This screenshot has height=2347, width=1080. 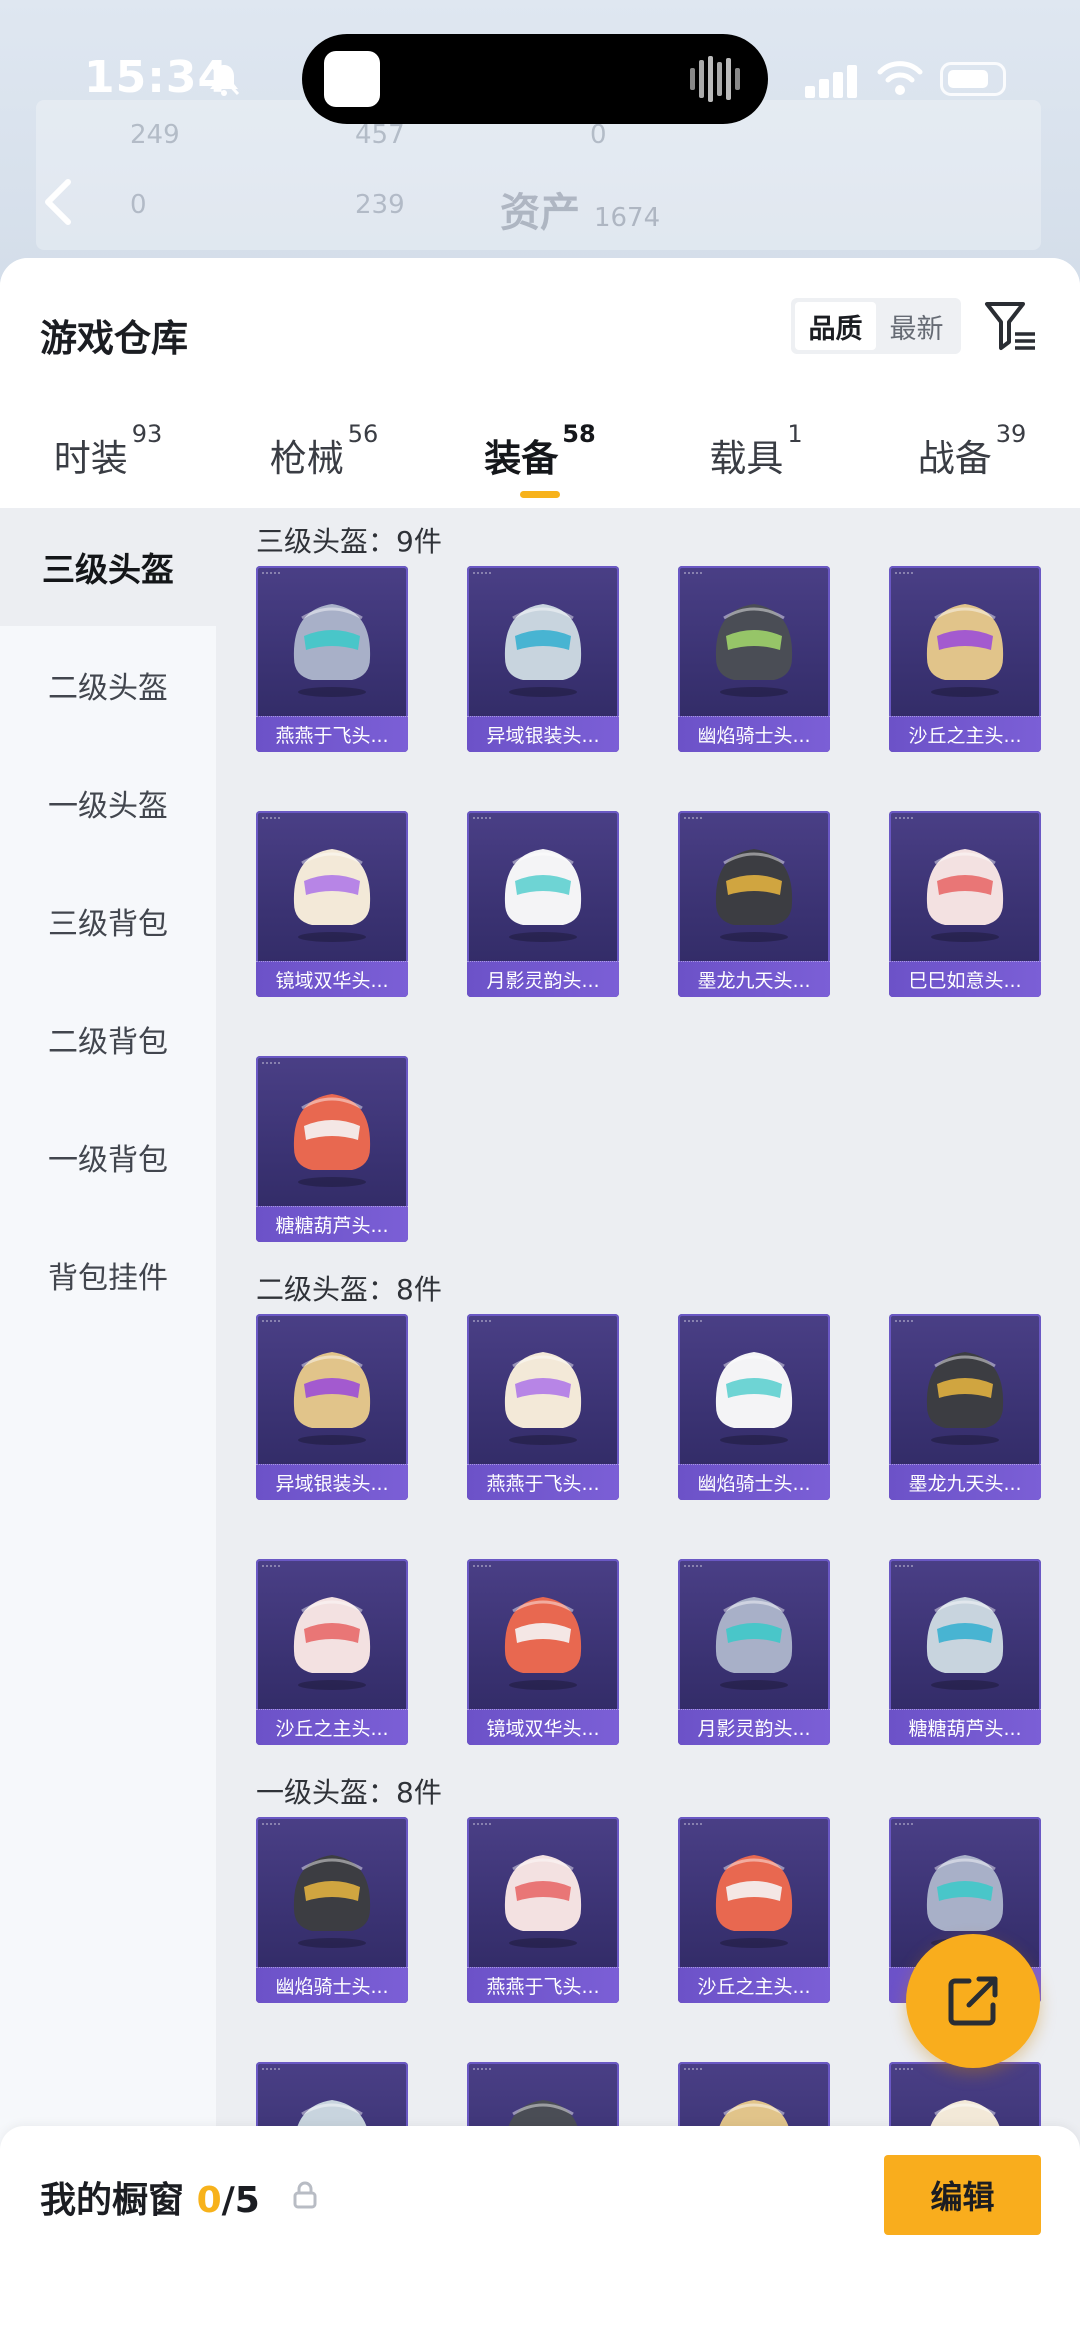 I want to click on tab-weapons: 枪械 56, so click(x=324, y=458).